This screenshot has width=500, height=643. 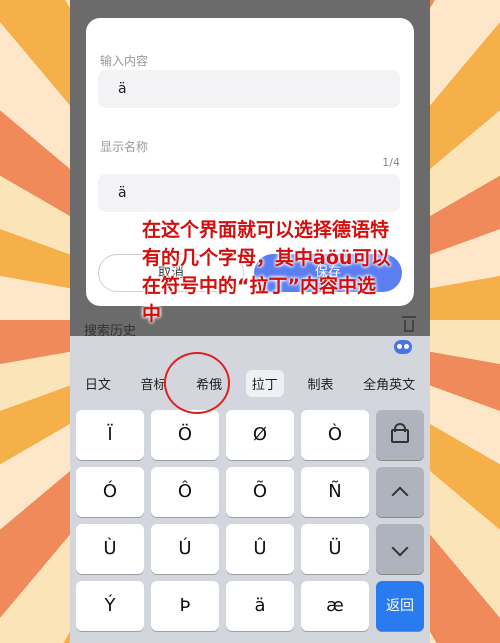 I want to click on key-symbol: Ú, so click(x=185, y=549).